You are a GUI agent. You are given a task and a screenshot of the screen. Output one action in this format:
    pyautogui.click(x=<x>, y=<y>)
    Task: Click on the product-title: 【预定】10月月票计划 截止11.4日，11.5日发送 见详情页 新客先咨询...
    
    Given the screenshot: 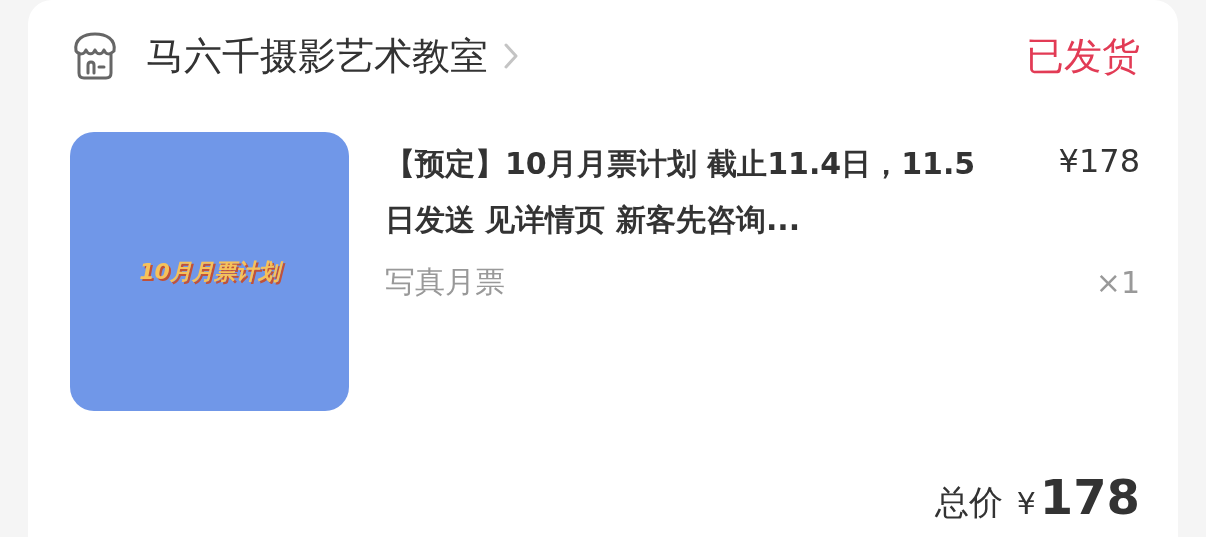 What is the action you would take?
    pyautogui.click(x=695, y=192)
    